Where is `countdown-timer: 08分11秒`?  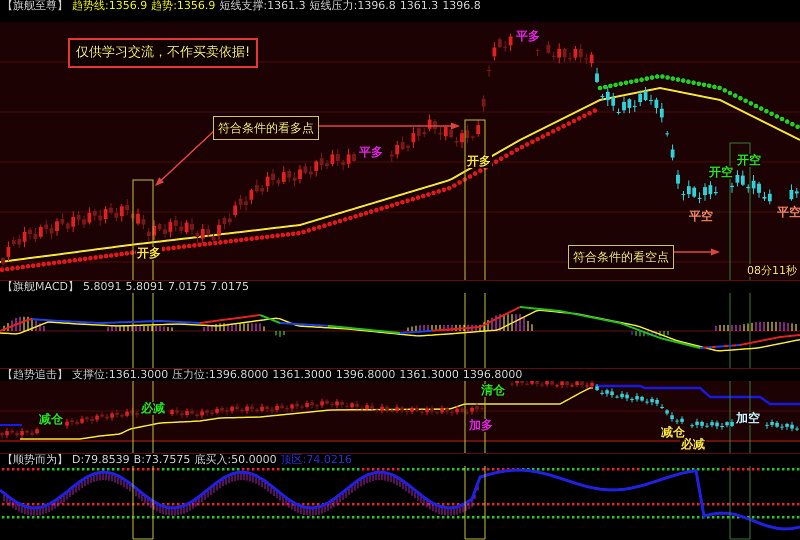
countdown-timer: 08分11秒 is located at coordinates (772, 270).